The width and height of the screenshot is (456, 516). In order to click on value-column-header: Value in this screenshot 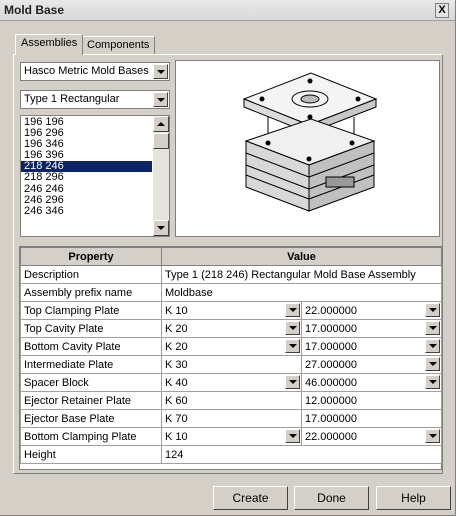, I will do `click(301, 256)`.